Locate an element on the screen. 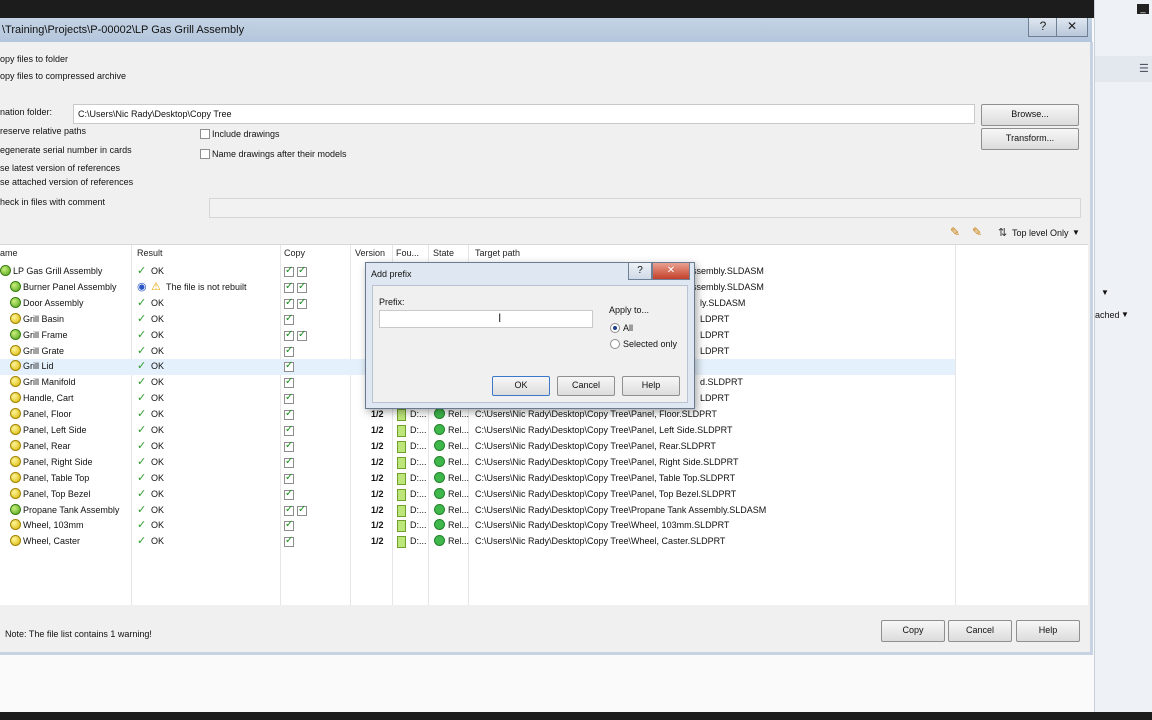  file-name: Grill Frame is located at coordinates (45, 334).